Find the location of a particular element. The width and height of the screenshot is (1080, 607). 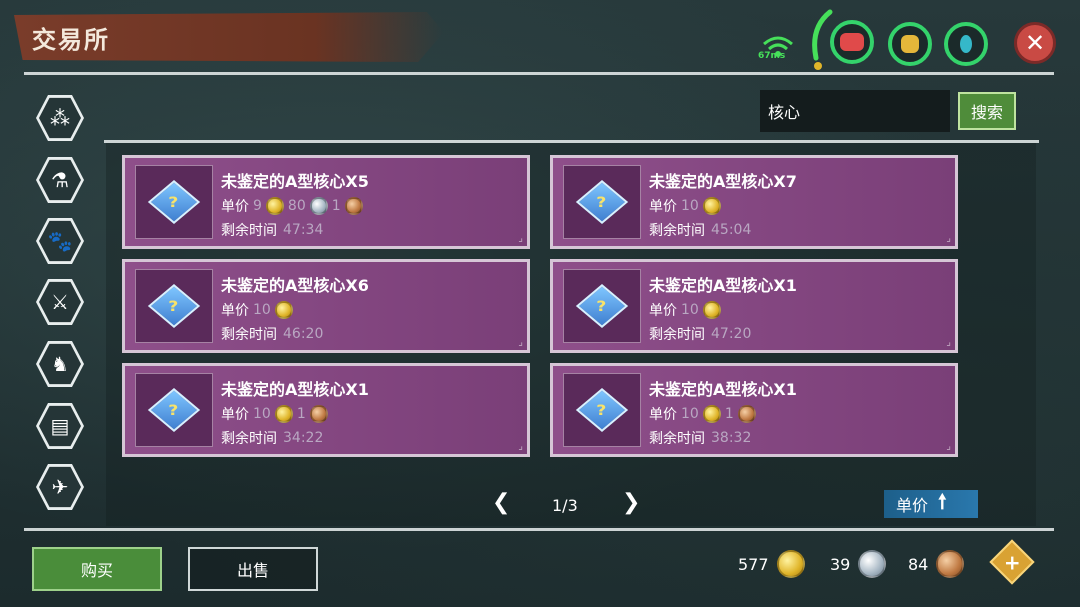

time-row: 剩余时间 34:22 is located at coordinates (272, 438).